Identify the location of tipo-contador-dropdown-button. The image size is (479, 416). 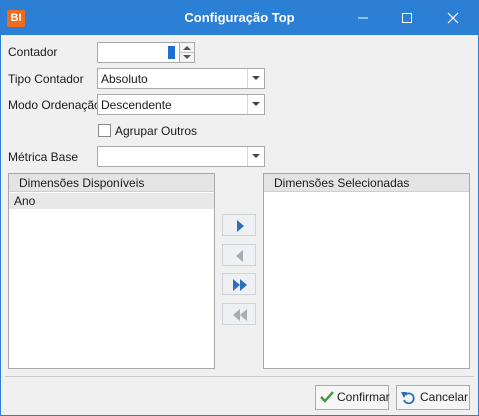
(255, 78).